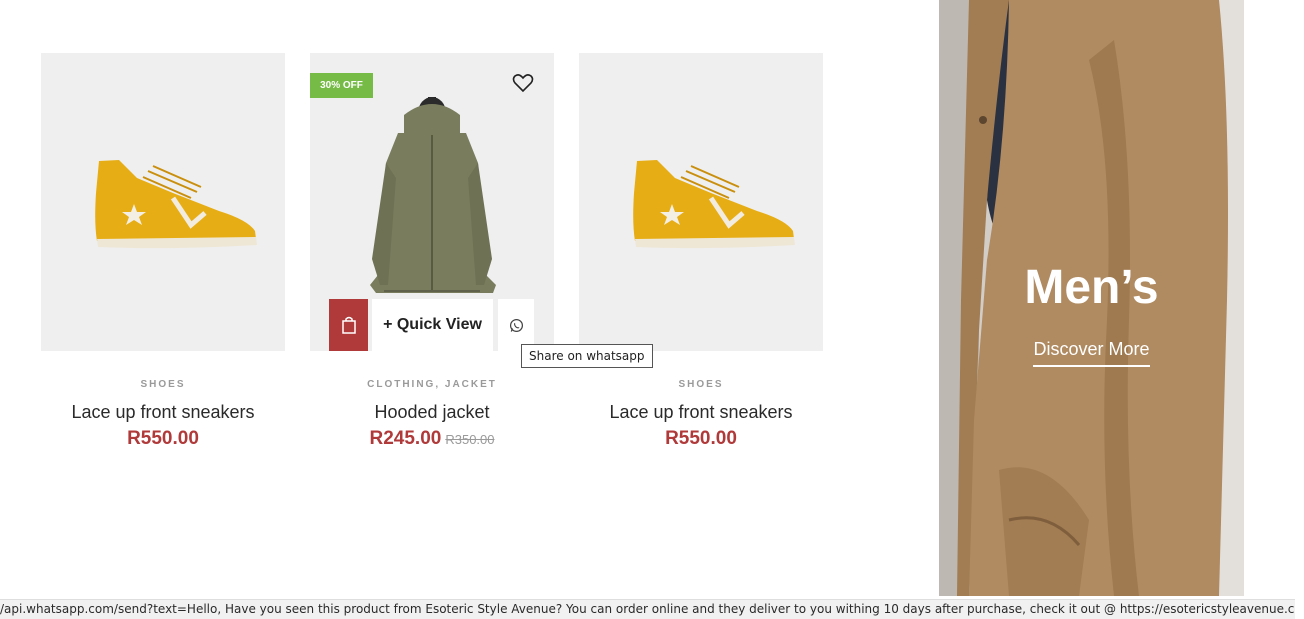 The width and height of the screenshot is (1304, 619). Describe the element at coordinates (432, 202) in the screenshot. I see `product-image-area: 30% OFF + Quick View` at that location.